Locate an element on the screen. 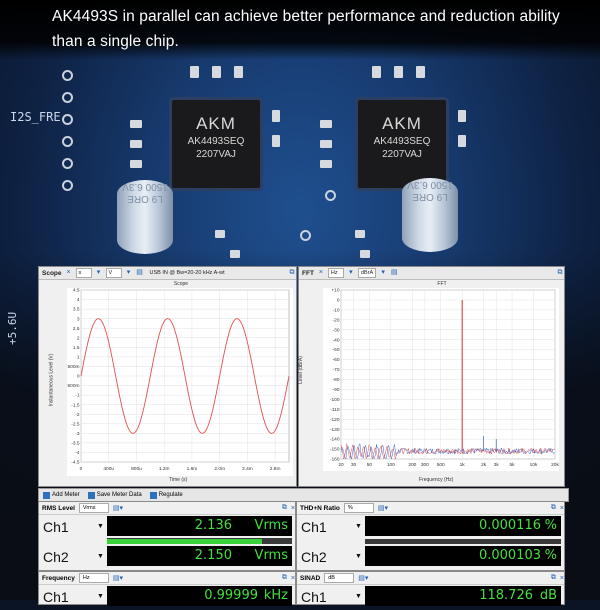  dac-chip-right: AKM AK4493SEQ 2207VAJ is located at coordinates (402, 144).